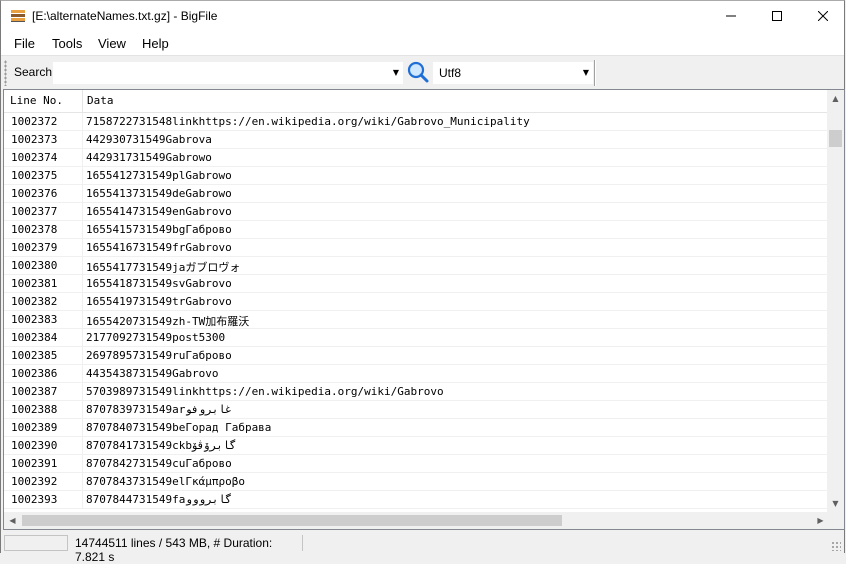  I want to click on line-number-cell: 1002393, so click(34, 499).